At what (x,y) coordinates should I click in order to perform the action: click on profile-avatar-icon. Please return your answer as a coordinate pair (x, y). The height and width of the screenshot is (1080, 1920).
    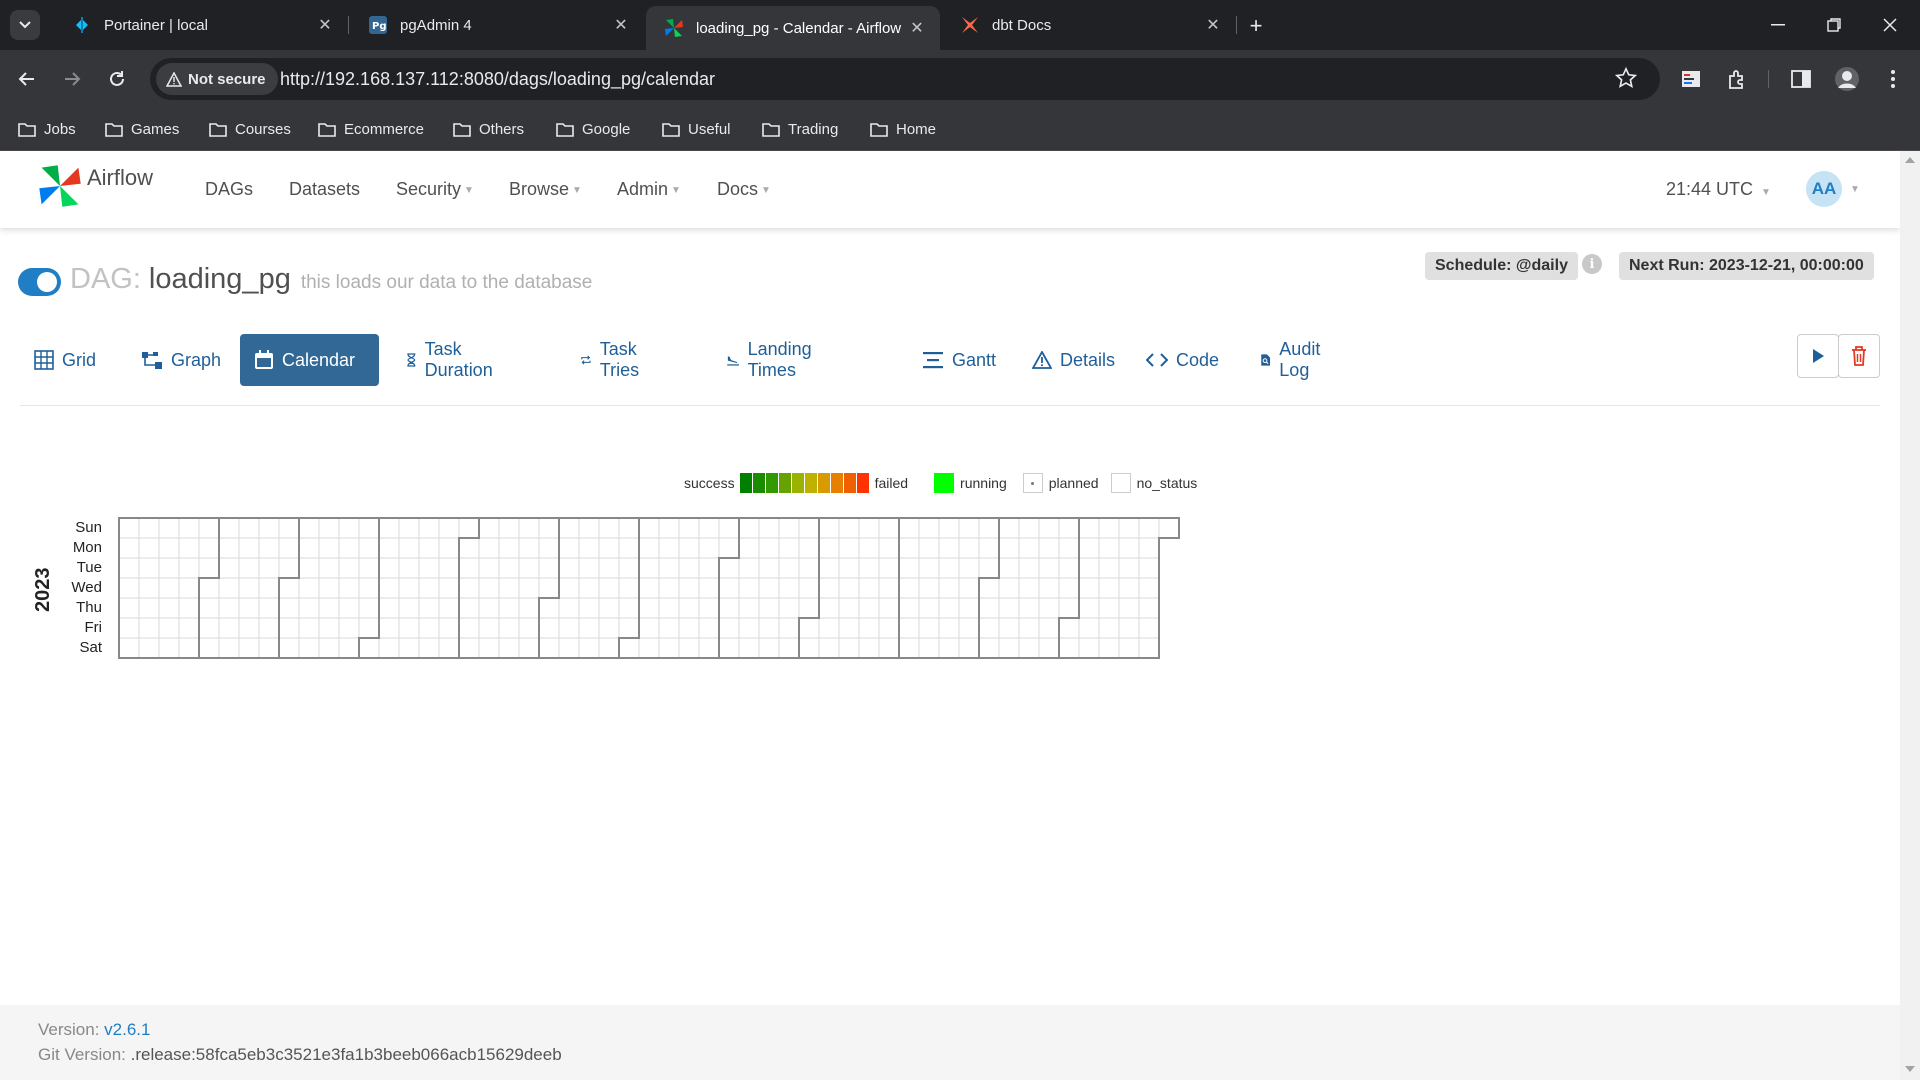
    Looking at the image, I should click on (1847, 79).